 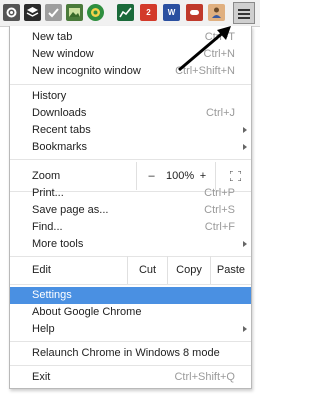 I want to click on menu-item-settings: Settings, so click(x=130, y=295).